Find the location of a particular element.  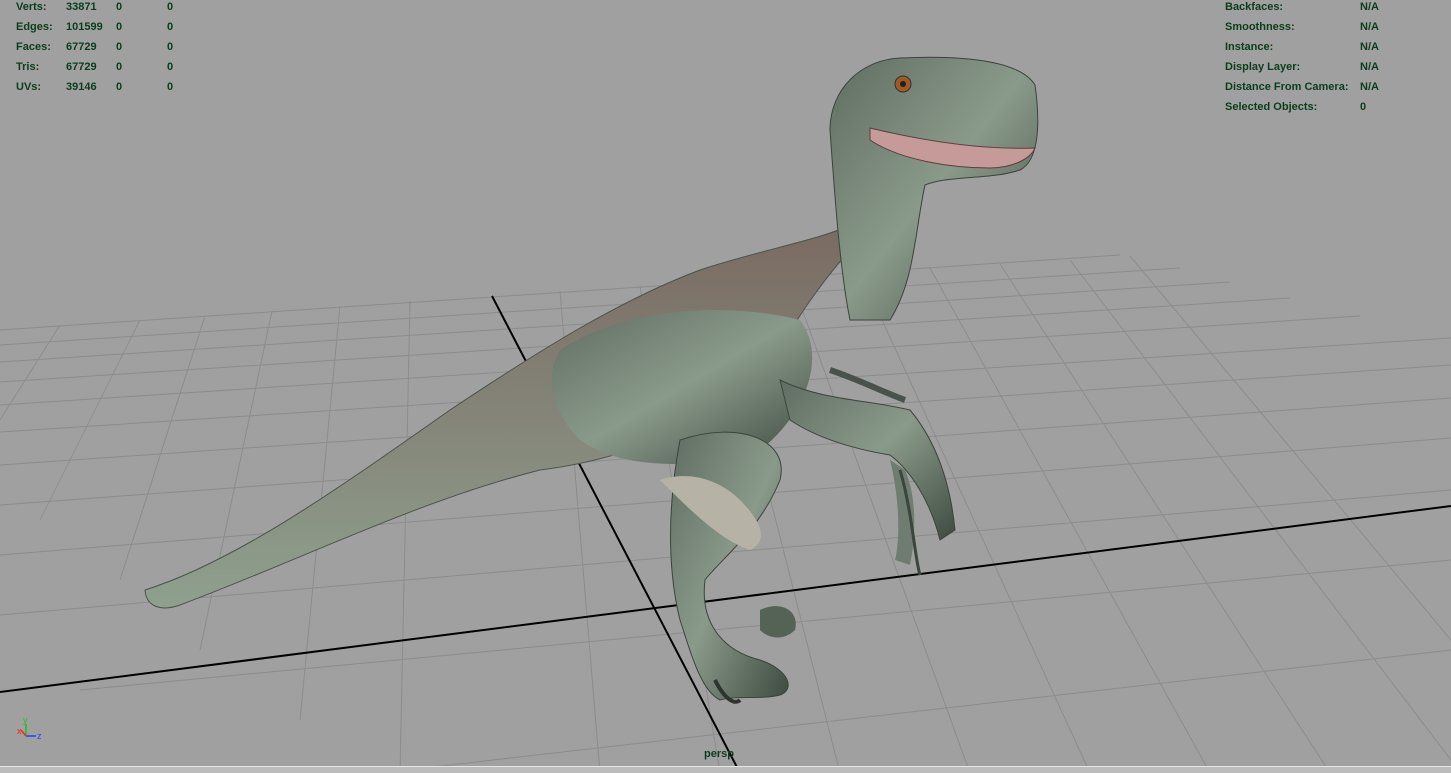

info-row: Display Layer: N/A is located at coordinates (1312, 67).